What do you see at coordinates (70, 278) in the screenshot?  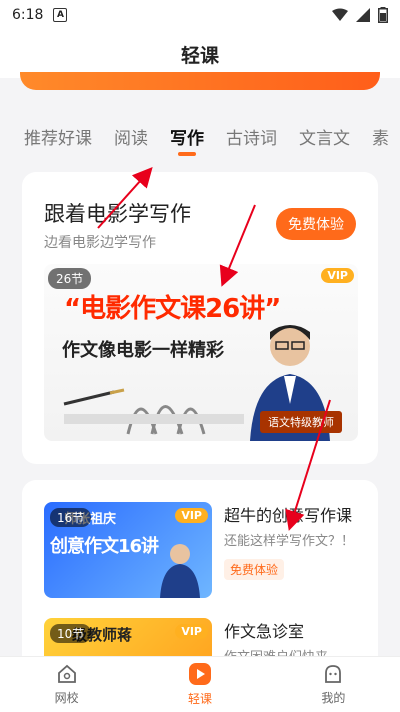 I see `lesson-count-badge: 26节` at bounding box center [70, 278].